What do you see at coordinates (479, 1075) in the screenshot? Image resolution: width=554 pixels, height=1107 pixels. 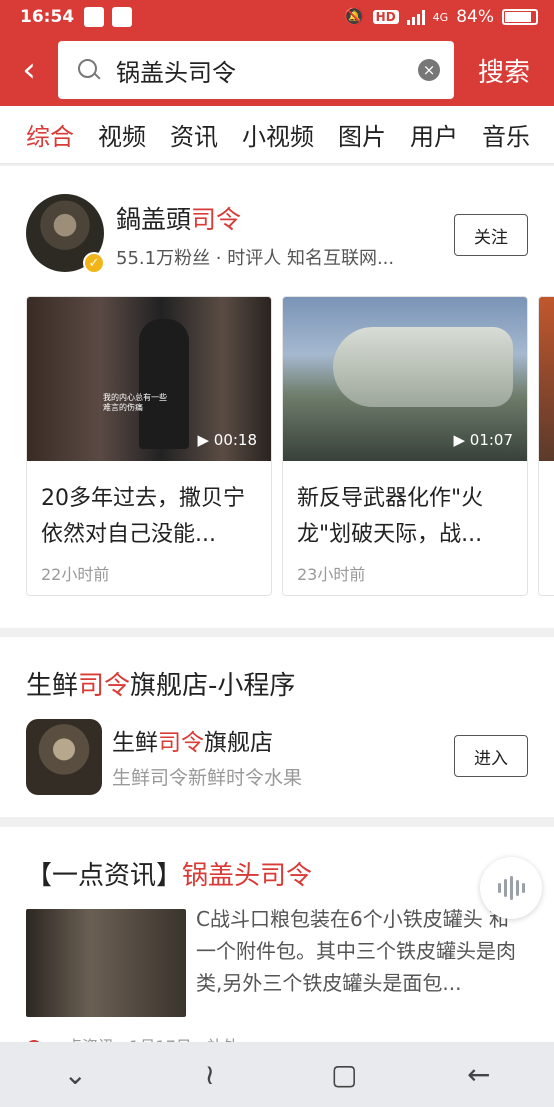 I see `back-icon: ←` at bounding box center [479, 1075].